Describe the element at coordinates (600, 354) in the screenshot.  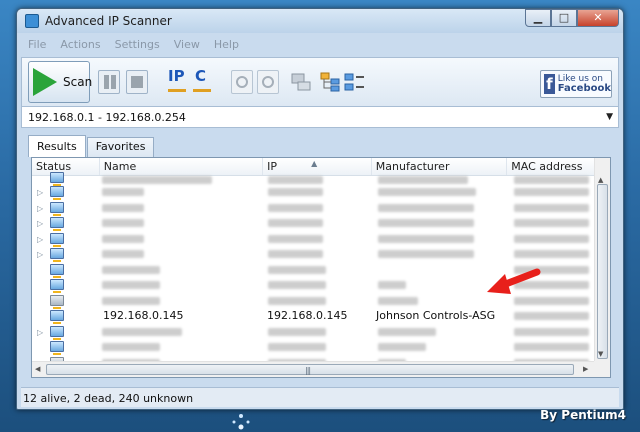
I see `scroll-down-icon: ▼` at that location.